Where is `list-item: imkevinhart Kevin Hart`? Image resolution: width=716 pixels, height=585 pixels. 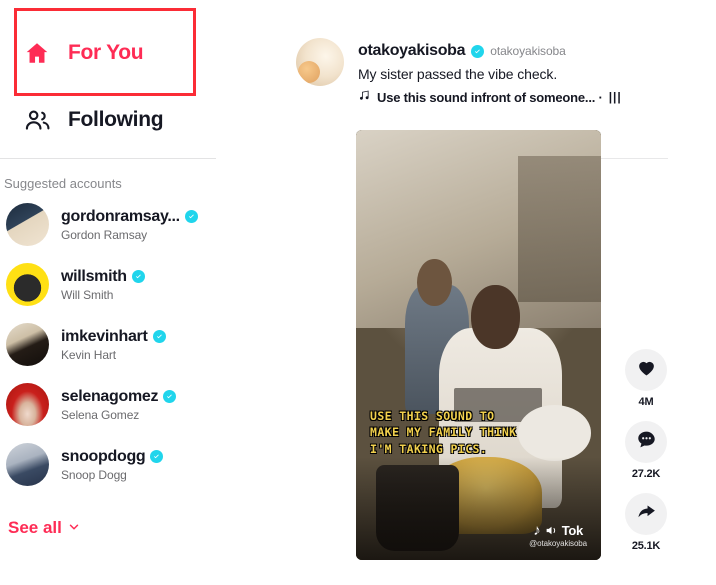
list-item: imkevinhart Kevin Hart is located at coordinates (145, 344).